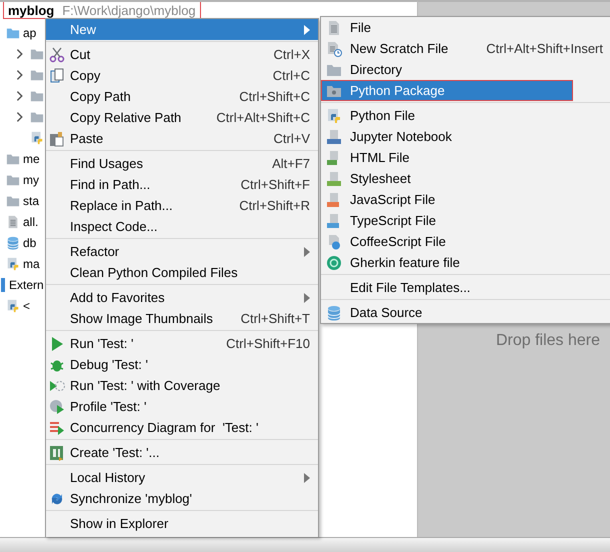 The image size is (610, 552). I want to click on menu-item: Stylesheet, so click(465, 178).